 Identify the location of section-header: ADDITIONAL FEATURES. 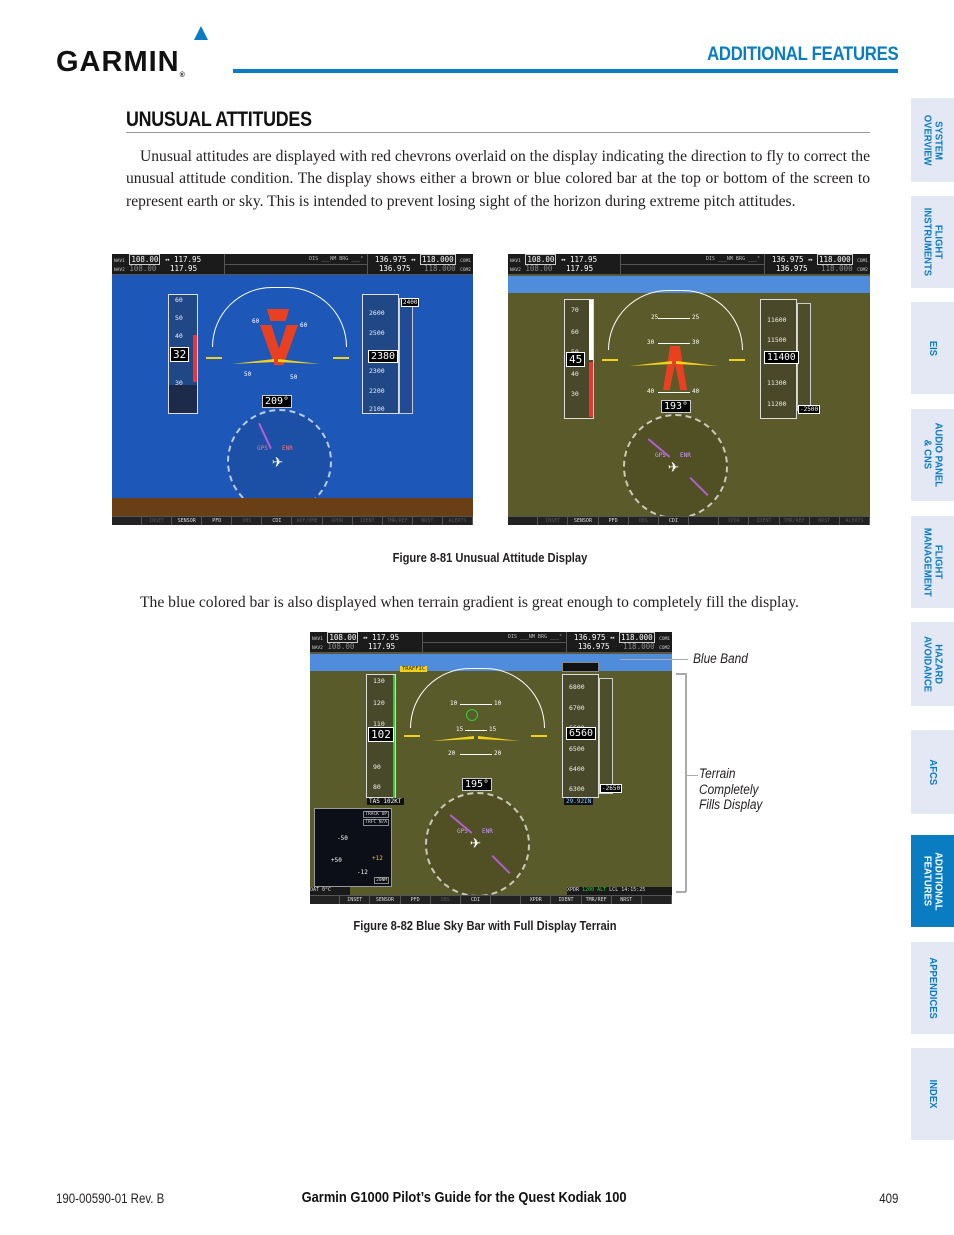
(802, 54).